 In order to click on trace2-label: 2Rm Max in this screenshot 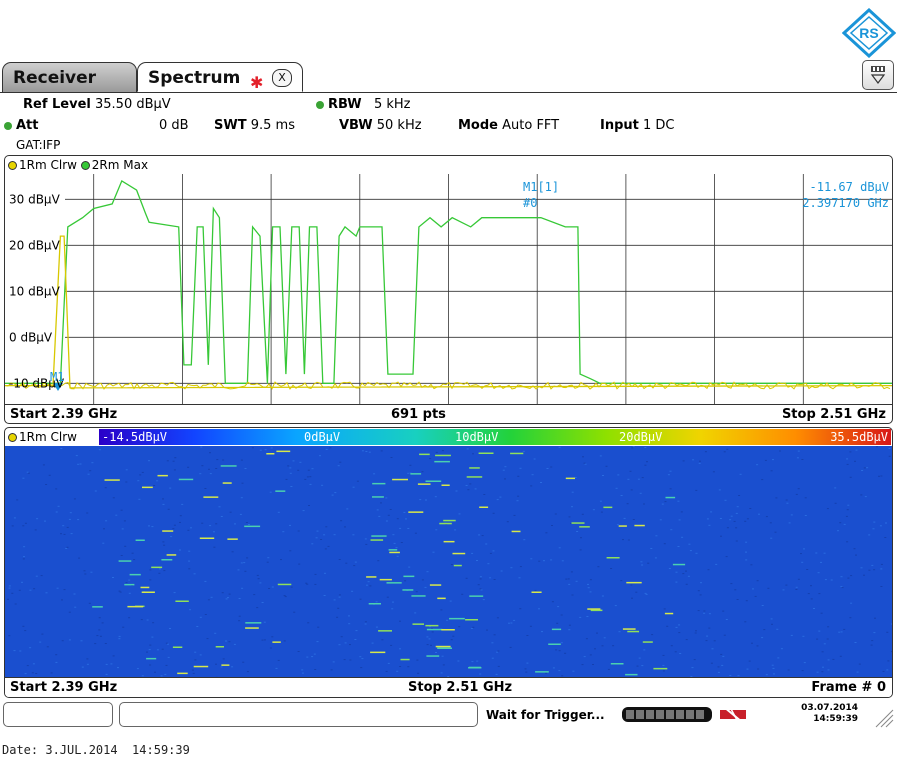, I will do `click(120, 165)`.